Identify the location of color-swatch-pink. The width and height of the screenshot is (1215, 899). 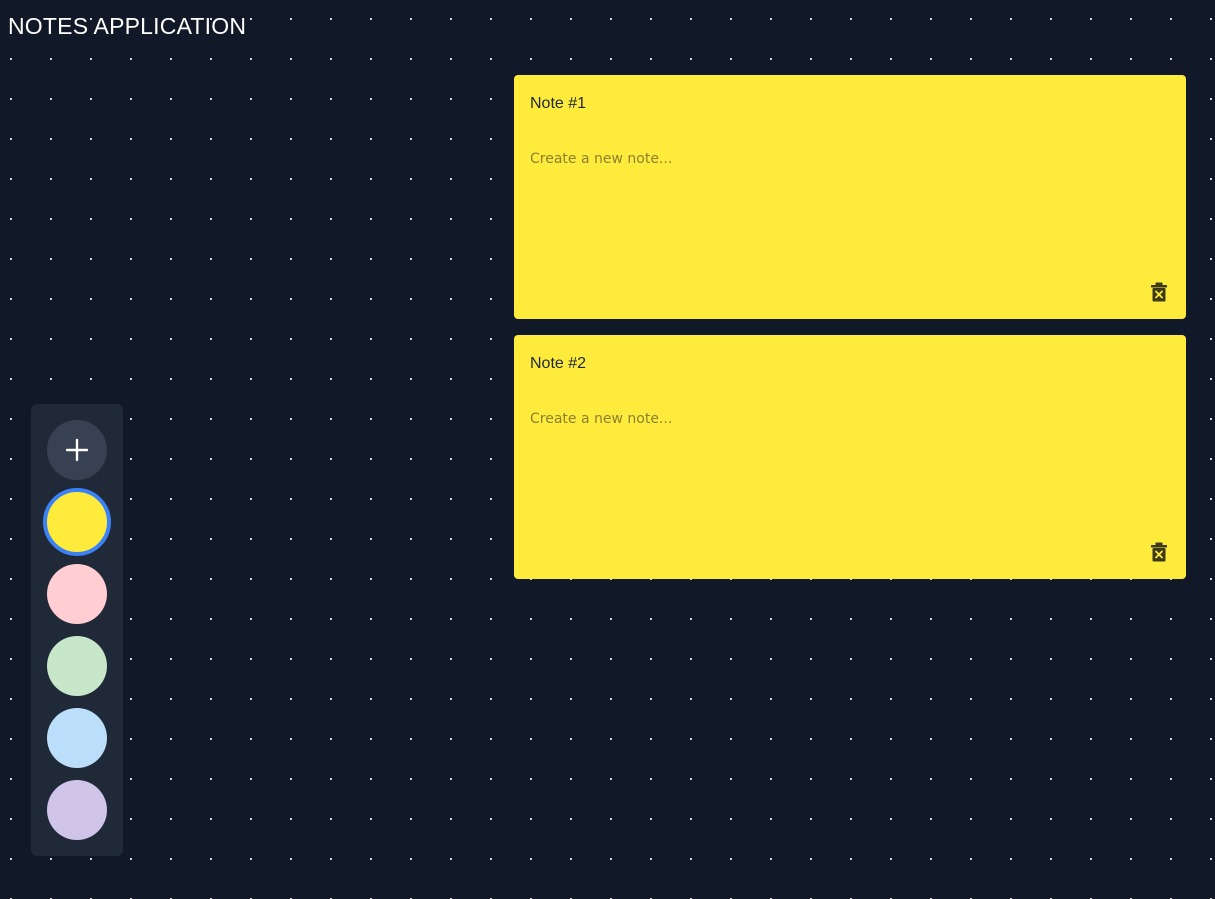
(77, 594).